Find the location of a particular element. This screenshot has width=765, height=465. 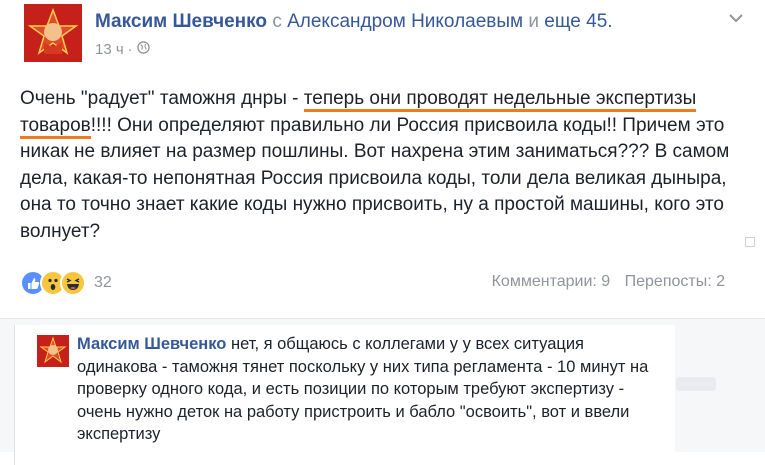

post-timestamp: 13 ч is located at coordinates (109, 49).